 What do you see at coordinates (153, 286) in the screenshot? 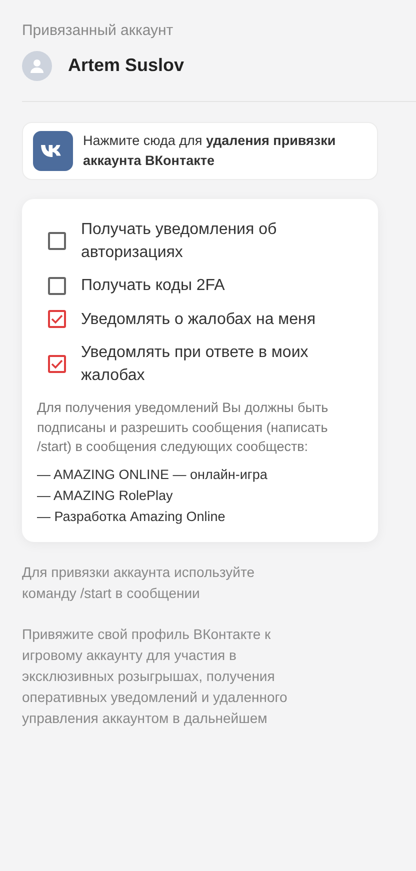
I see `option-label: Получать коды 2FA` at bounding box center [153, 286].